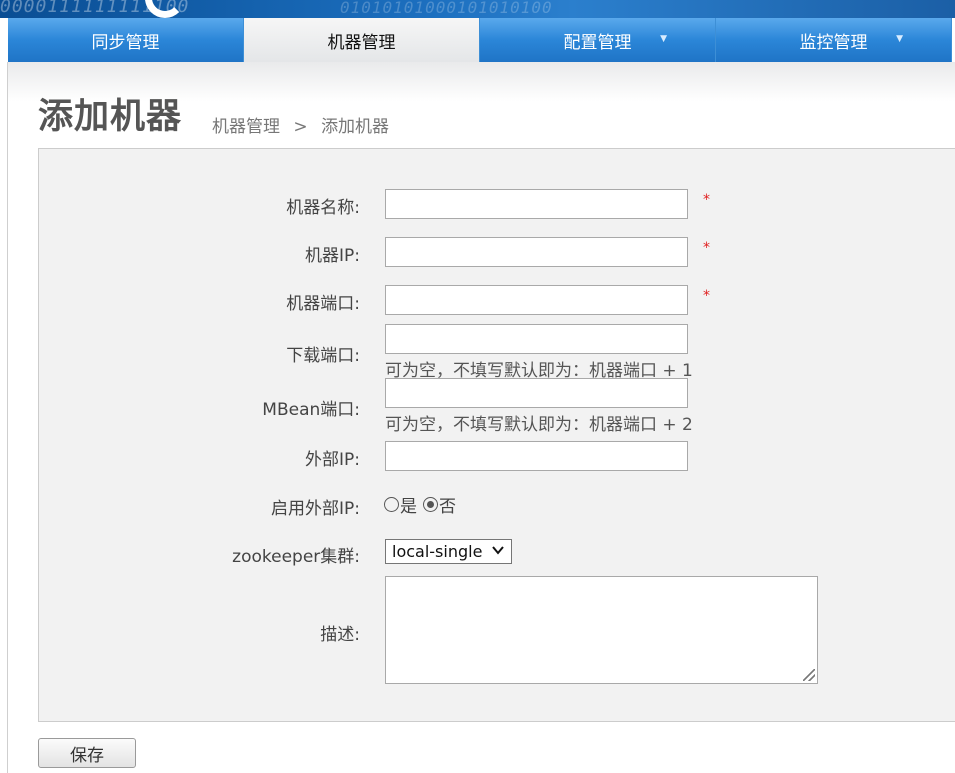 Image resolution: width=955 pixels, height=773 pixels. I want to click on zookeeper-cluster-label: zookeeper集群:, so click(296, 557).